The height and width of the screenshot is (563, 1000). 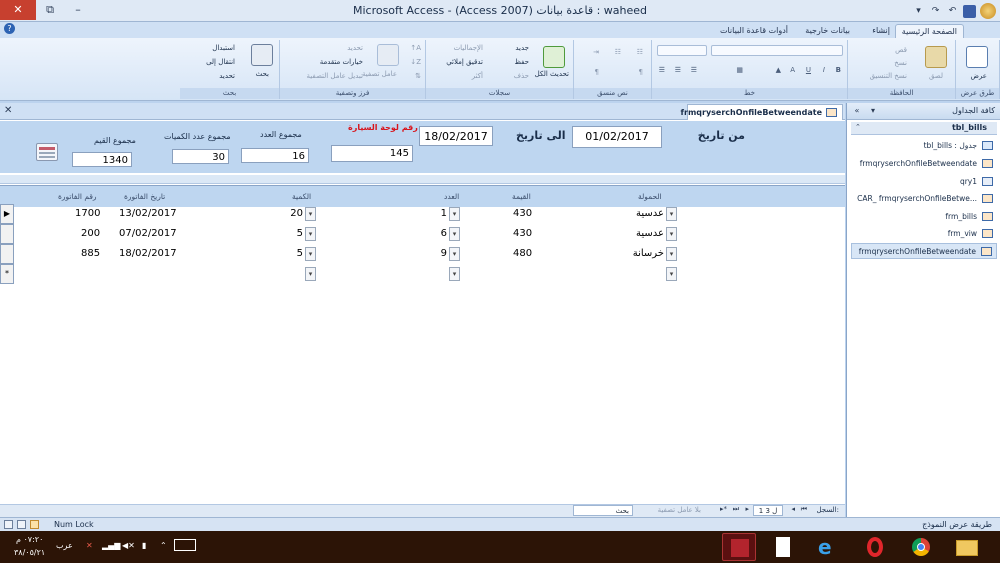 What do you see at coordinates (678, 70) in the screenshot?
I see `align-center-icon: ☰` at bounding box center [678, 70].